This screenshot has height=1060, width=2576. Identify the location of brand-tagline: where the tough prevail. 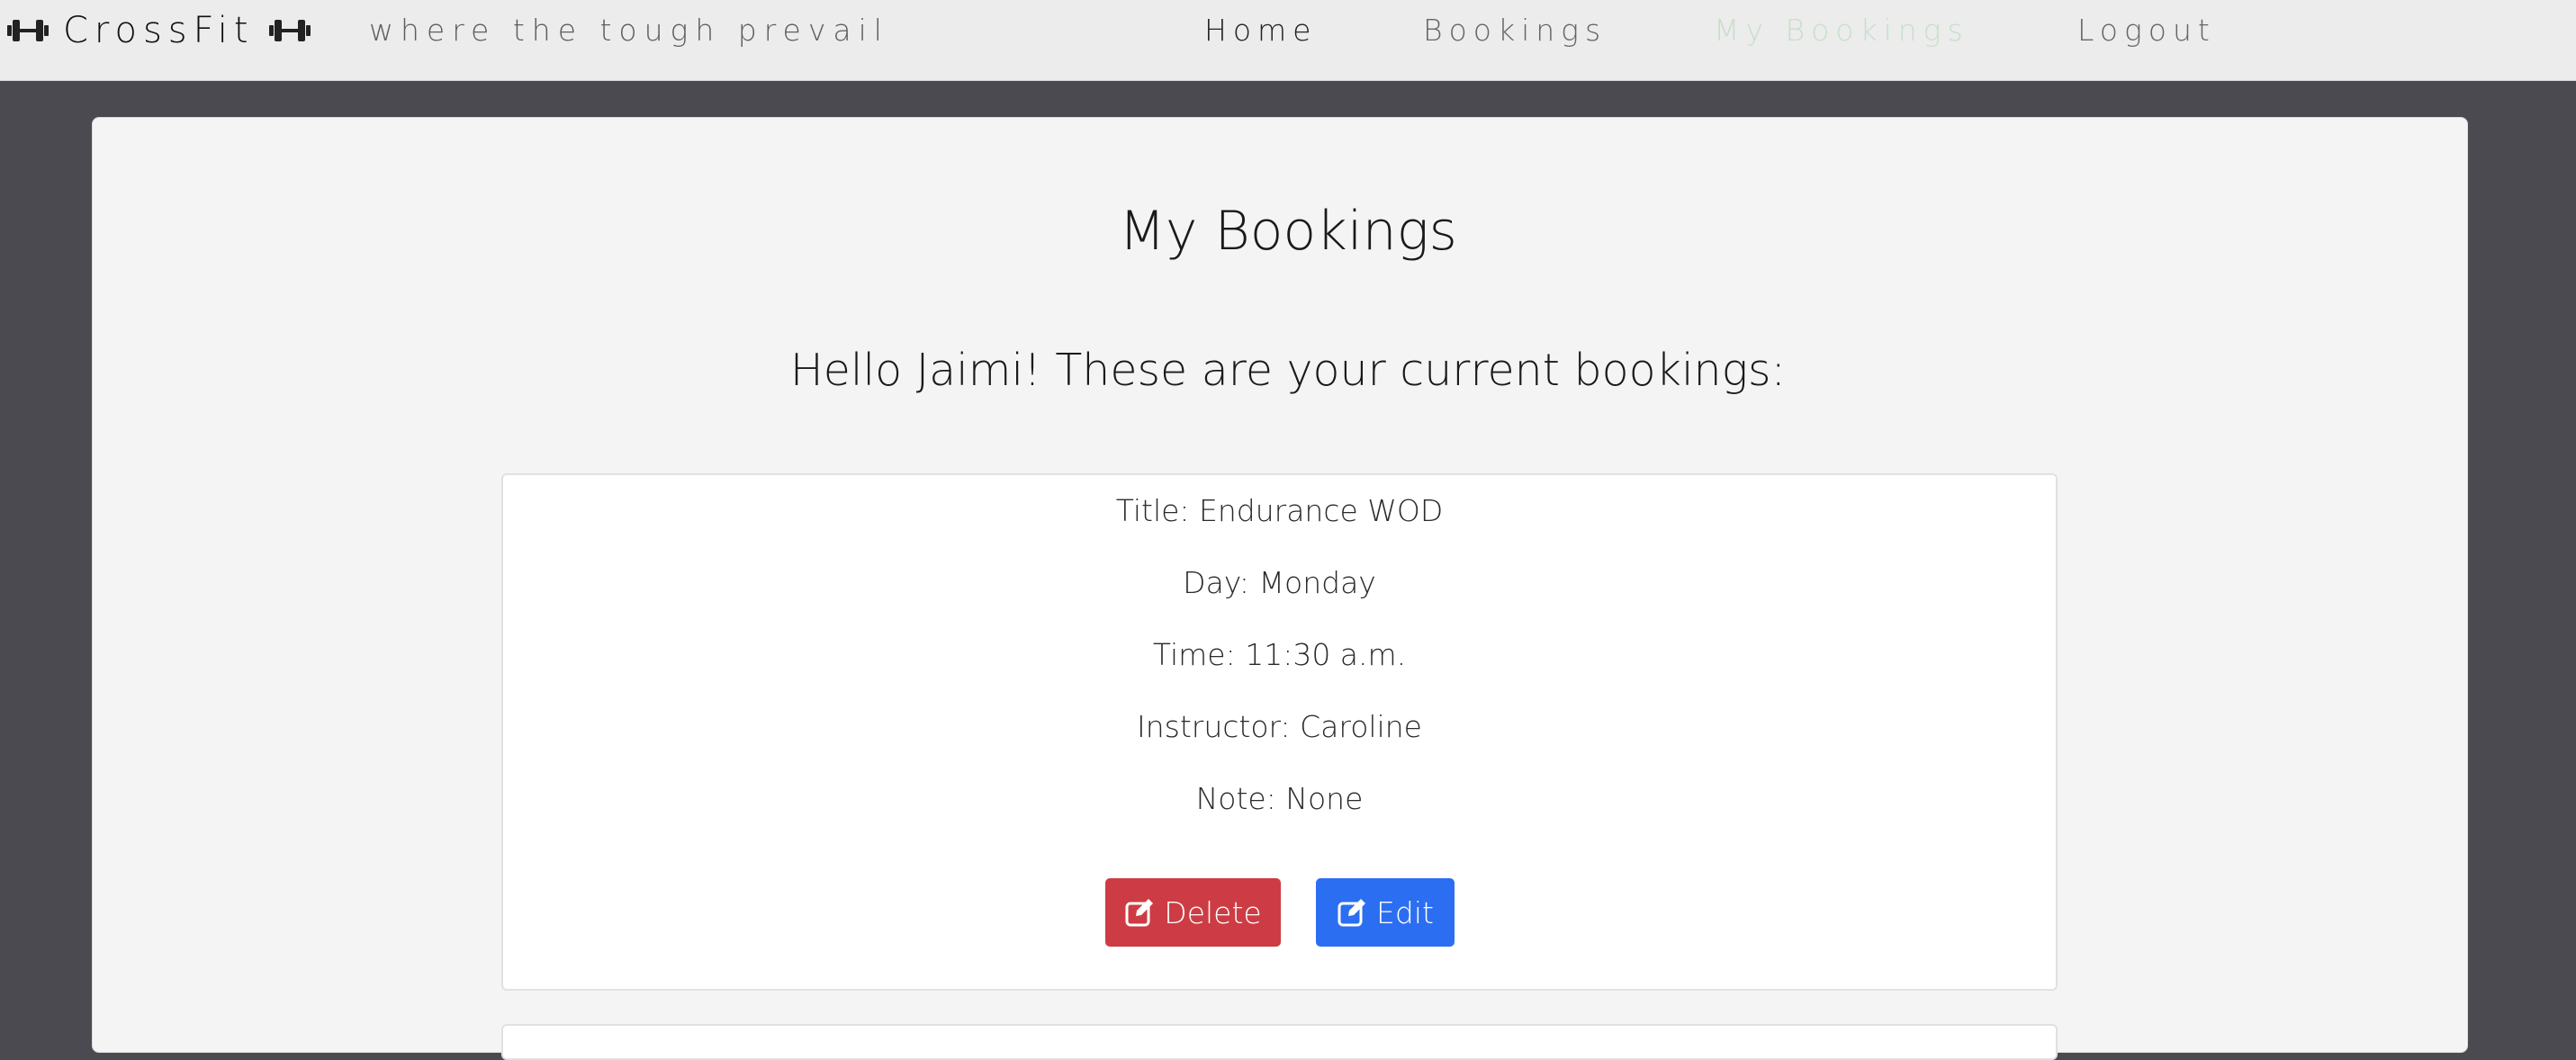
(629, 31).